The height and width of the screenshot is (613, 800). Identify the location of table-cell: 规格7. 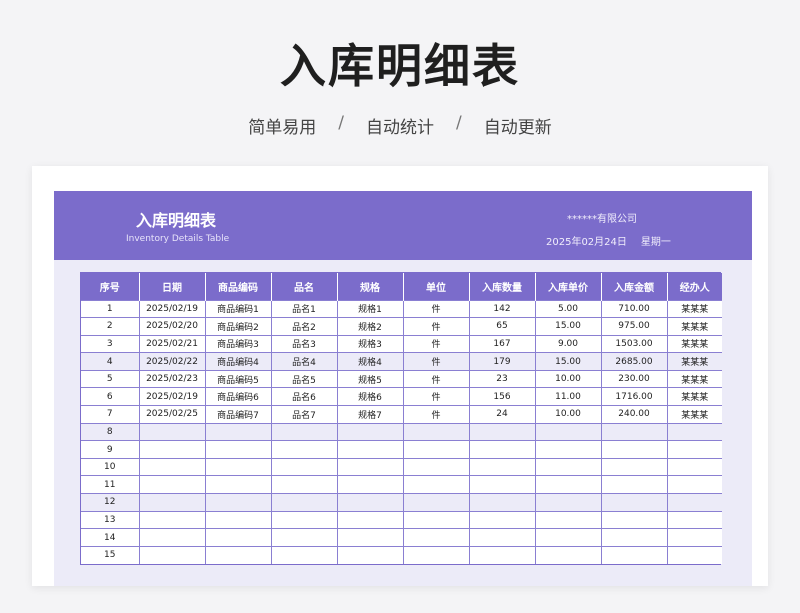
(369, 414).